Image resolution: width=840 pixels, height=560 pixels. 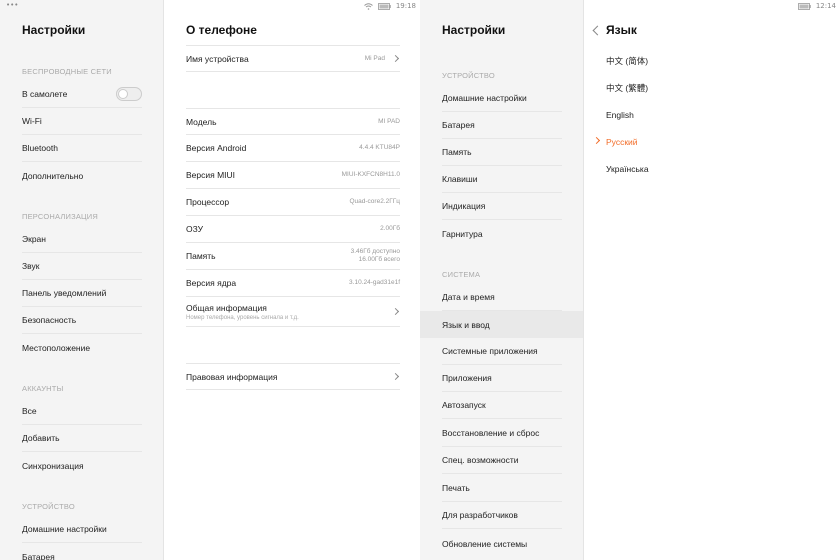 What do you see at coordinates (480, 460) in the screenshot?
I see `item-label: Спец. возможности` at bounding box center [480, 460].